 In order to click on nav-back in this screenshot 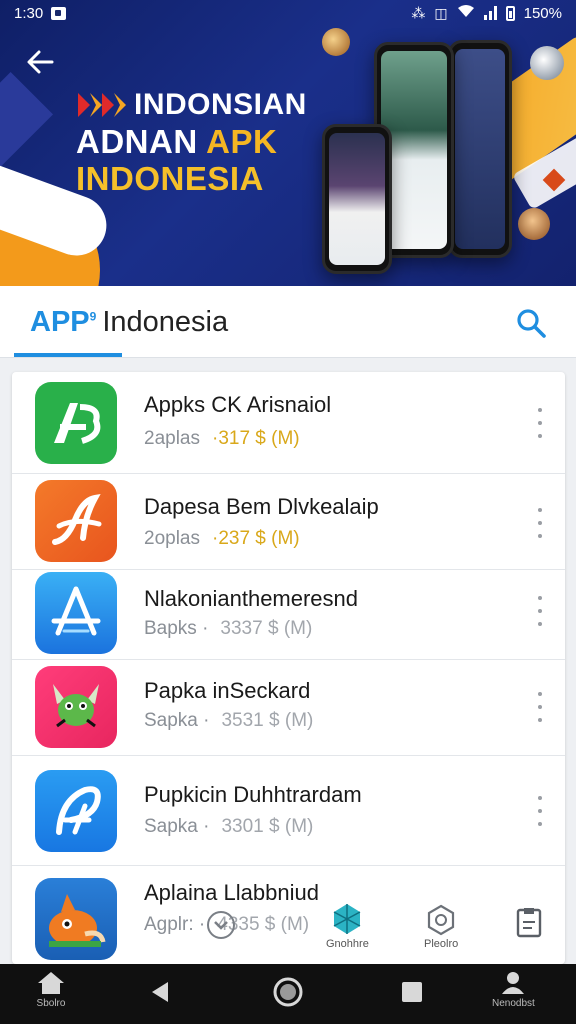, I will do `click(160, 992)`.